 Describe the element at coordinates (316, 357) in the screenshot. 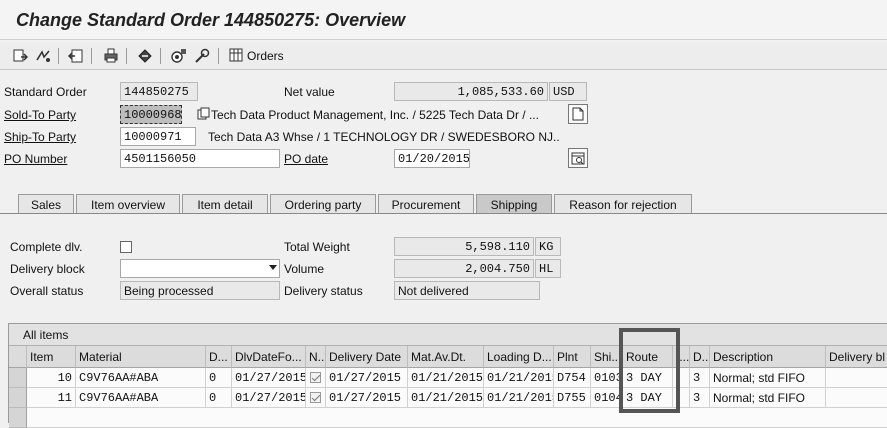

I see `column-header: N..` at that location.